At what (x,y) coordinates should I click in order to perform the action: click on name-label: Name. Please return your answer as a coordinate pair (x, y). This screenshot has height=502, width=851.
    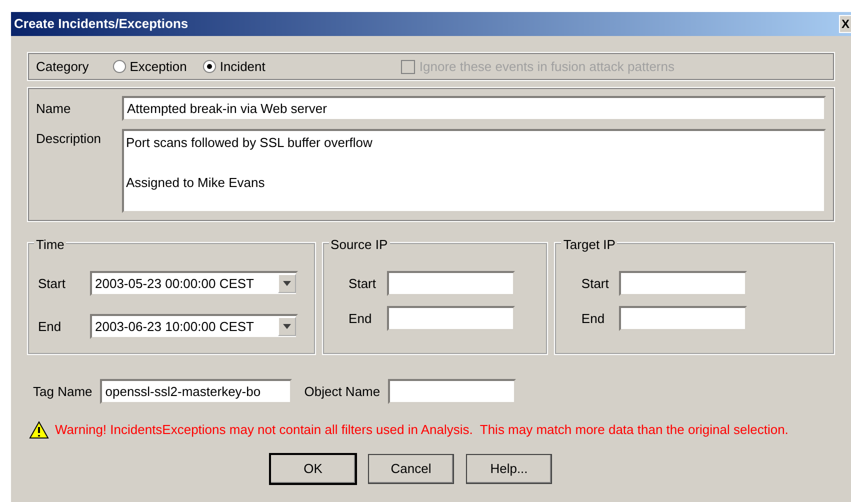
    Looking at the image, I should click on (54, 109).